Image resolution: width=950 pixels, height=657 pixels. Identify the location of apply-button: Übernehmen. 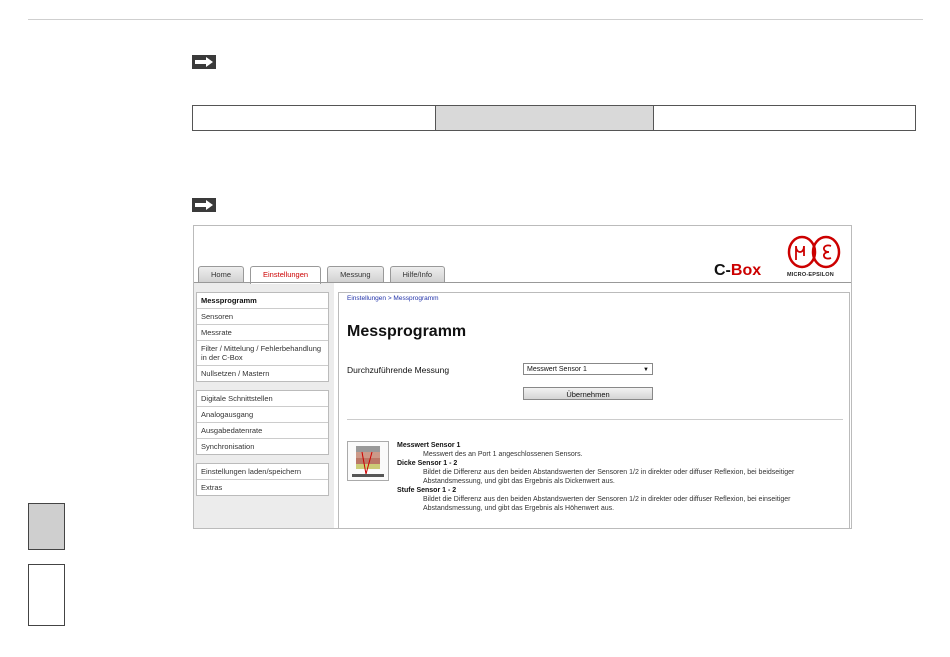
(588, 393).